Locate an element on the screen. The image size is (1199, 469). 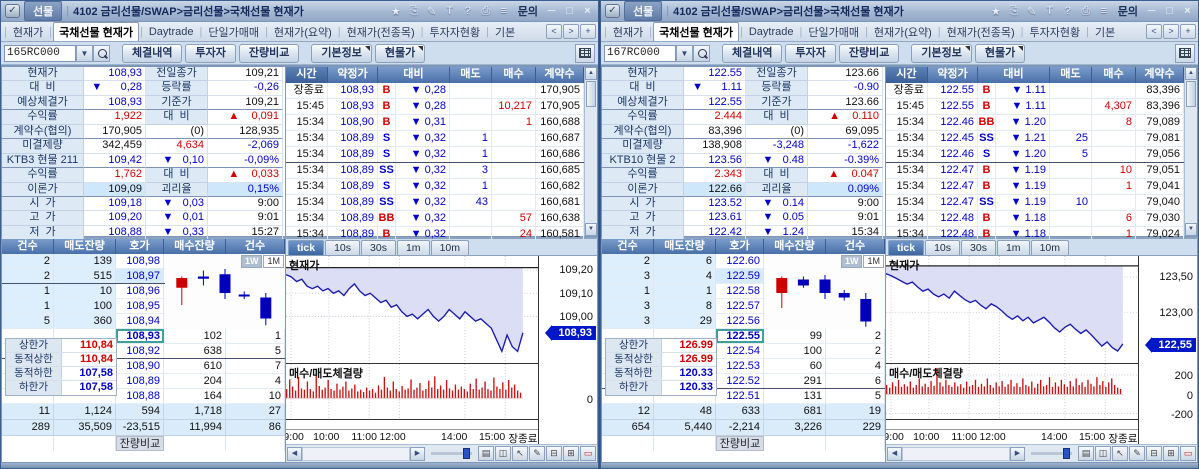
tns-row: 15:34 108,90 B ▼ 0,31 1 160,688 is located at coordinates (435, 123).